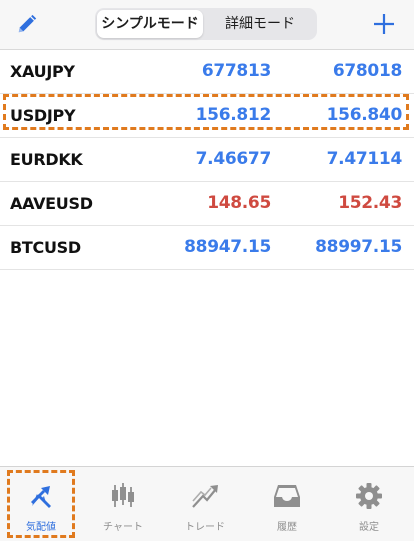 Image resolution: width=414 pixels, height=541 pixels. I want to click on bottom-tab-bar: 気配値 チャート トレード 履歴 設定, so click(207, 503).